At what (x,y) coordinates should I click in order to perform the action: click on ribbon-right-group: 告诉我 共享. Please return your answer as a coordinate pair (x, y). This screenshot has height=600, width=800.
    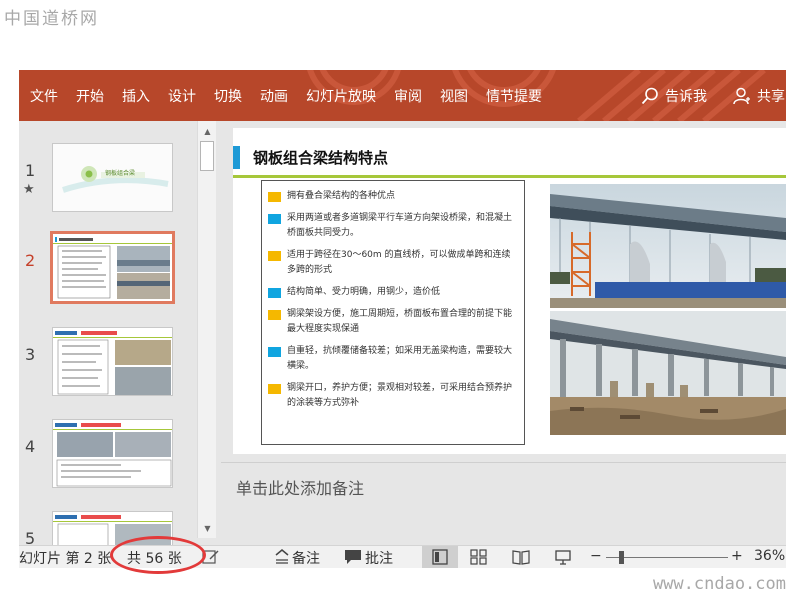
    Looking at the image, I should click on (713, 95).